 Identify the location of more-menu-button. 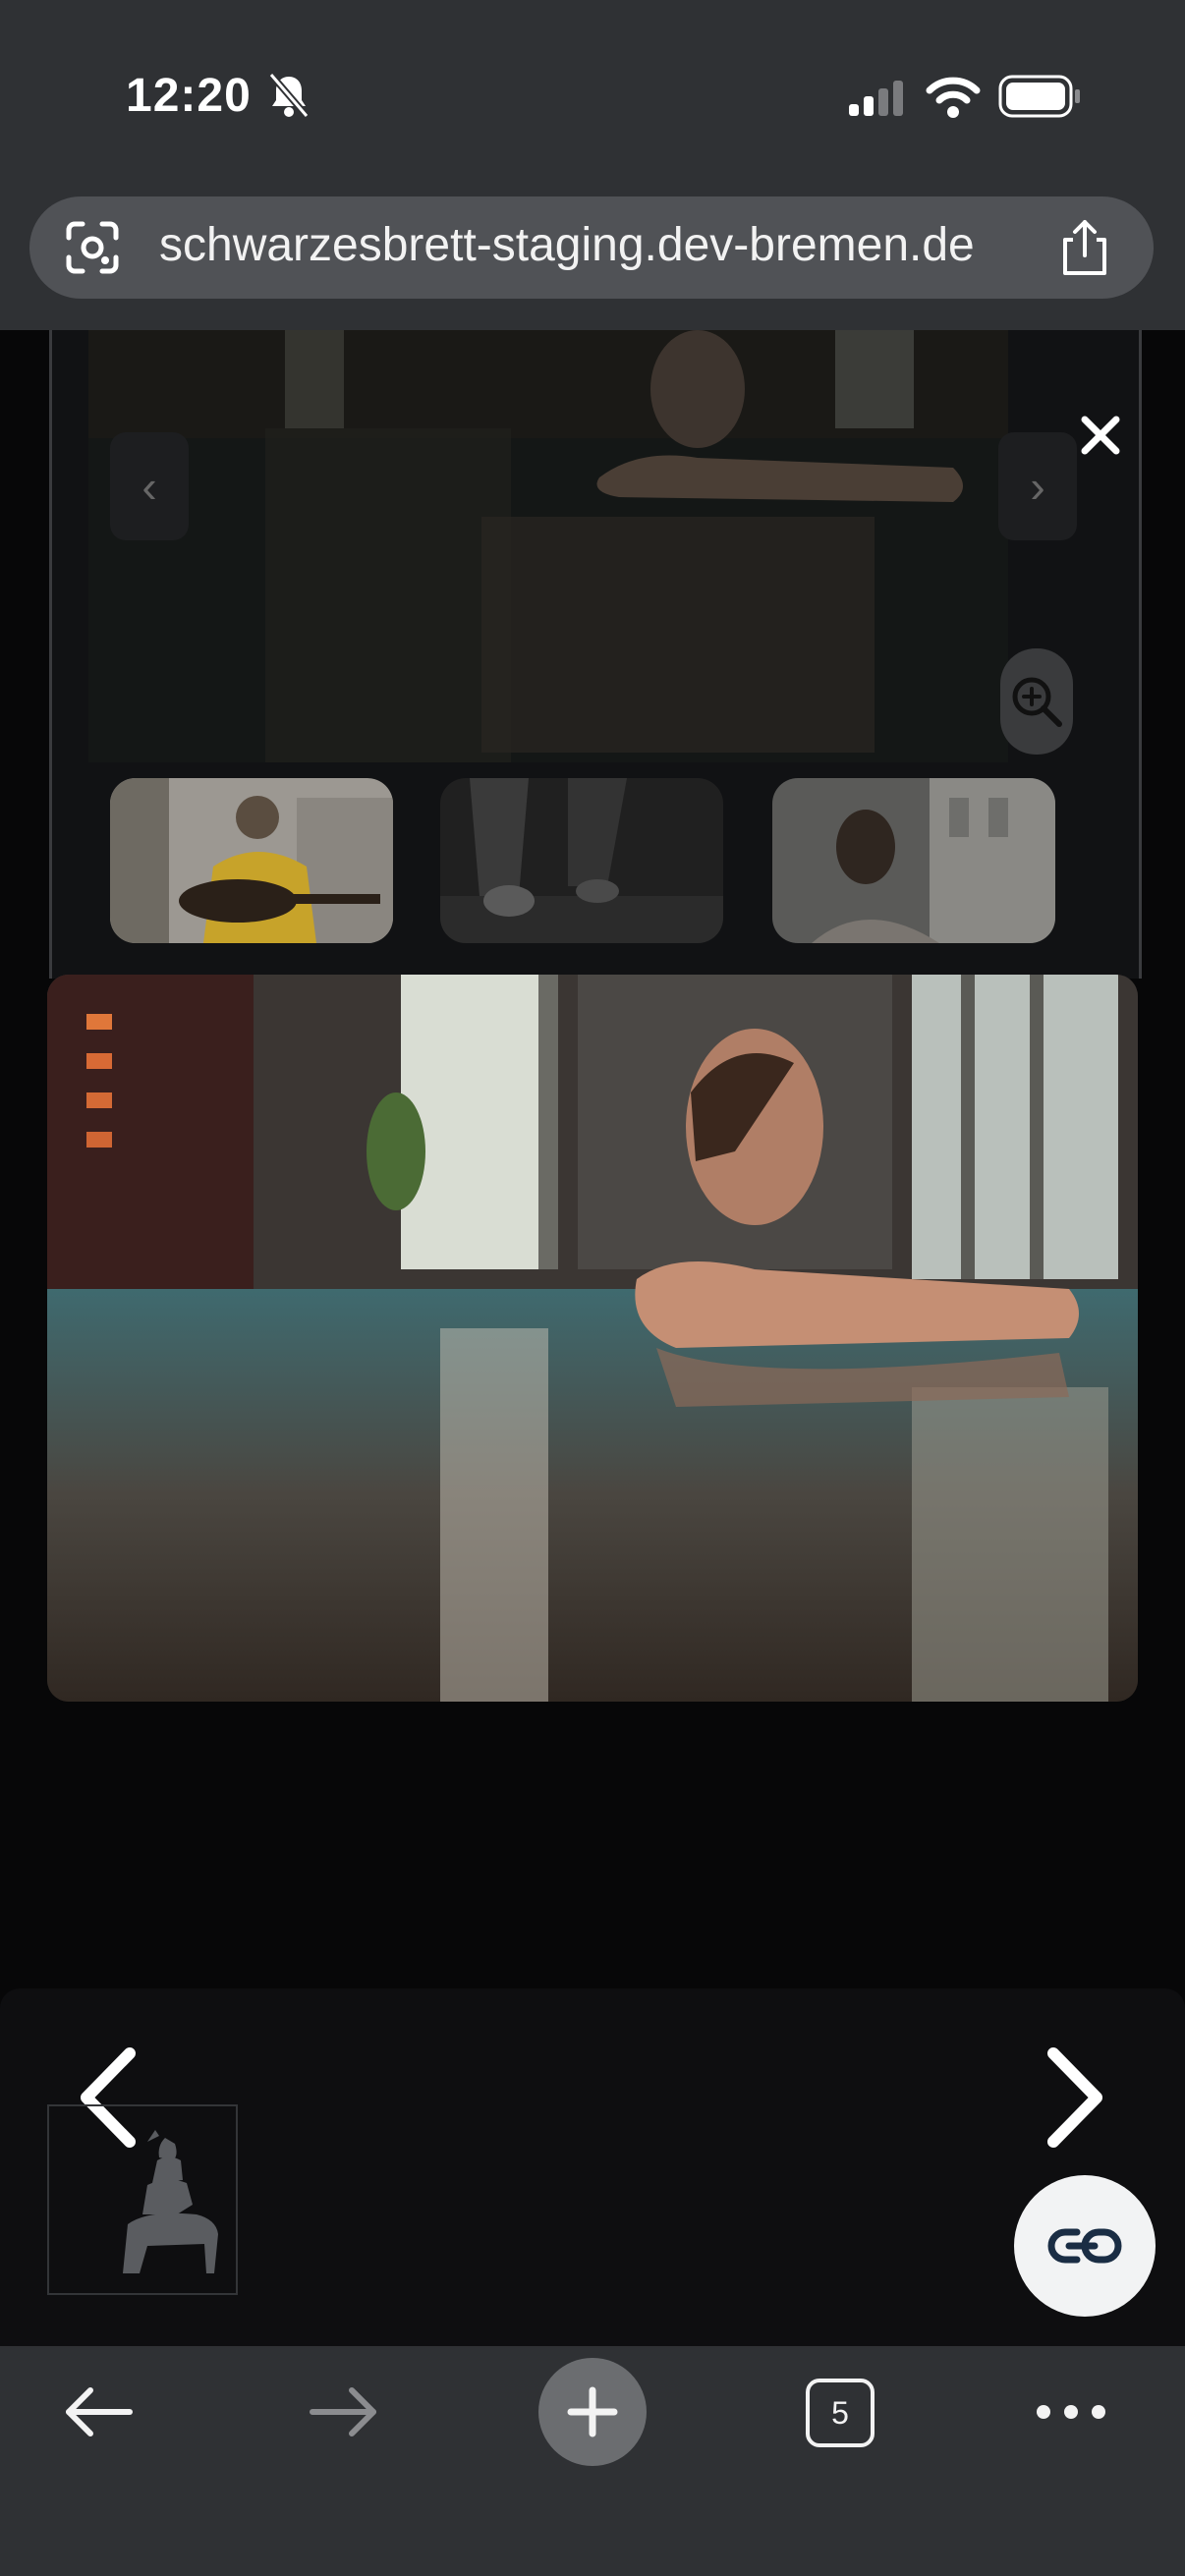
(1071, 2412).